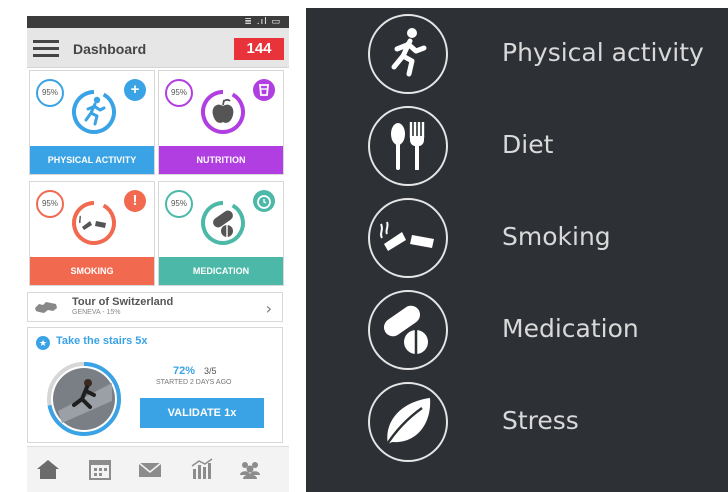  What do you see at coordinates (135, 90) in the screenshot?
I see `plus-icon: +` at bounding box center [135, 90].